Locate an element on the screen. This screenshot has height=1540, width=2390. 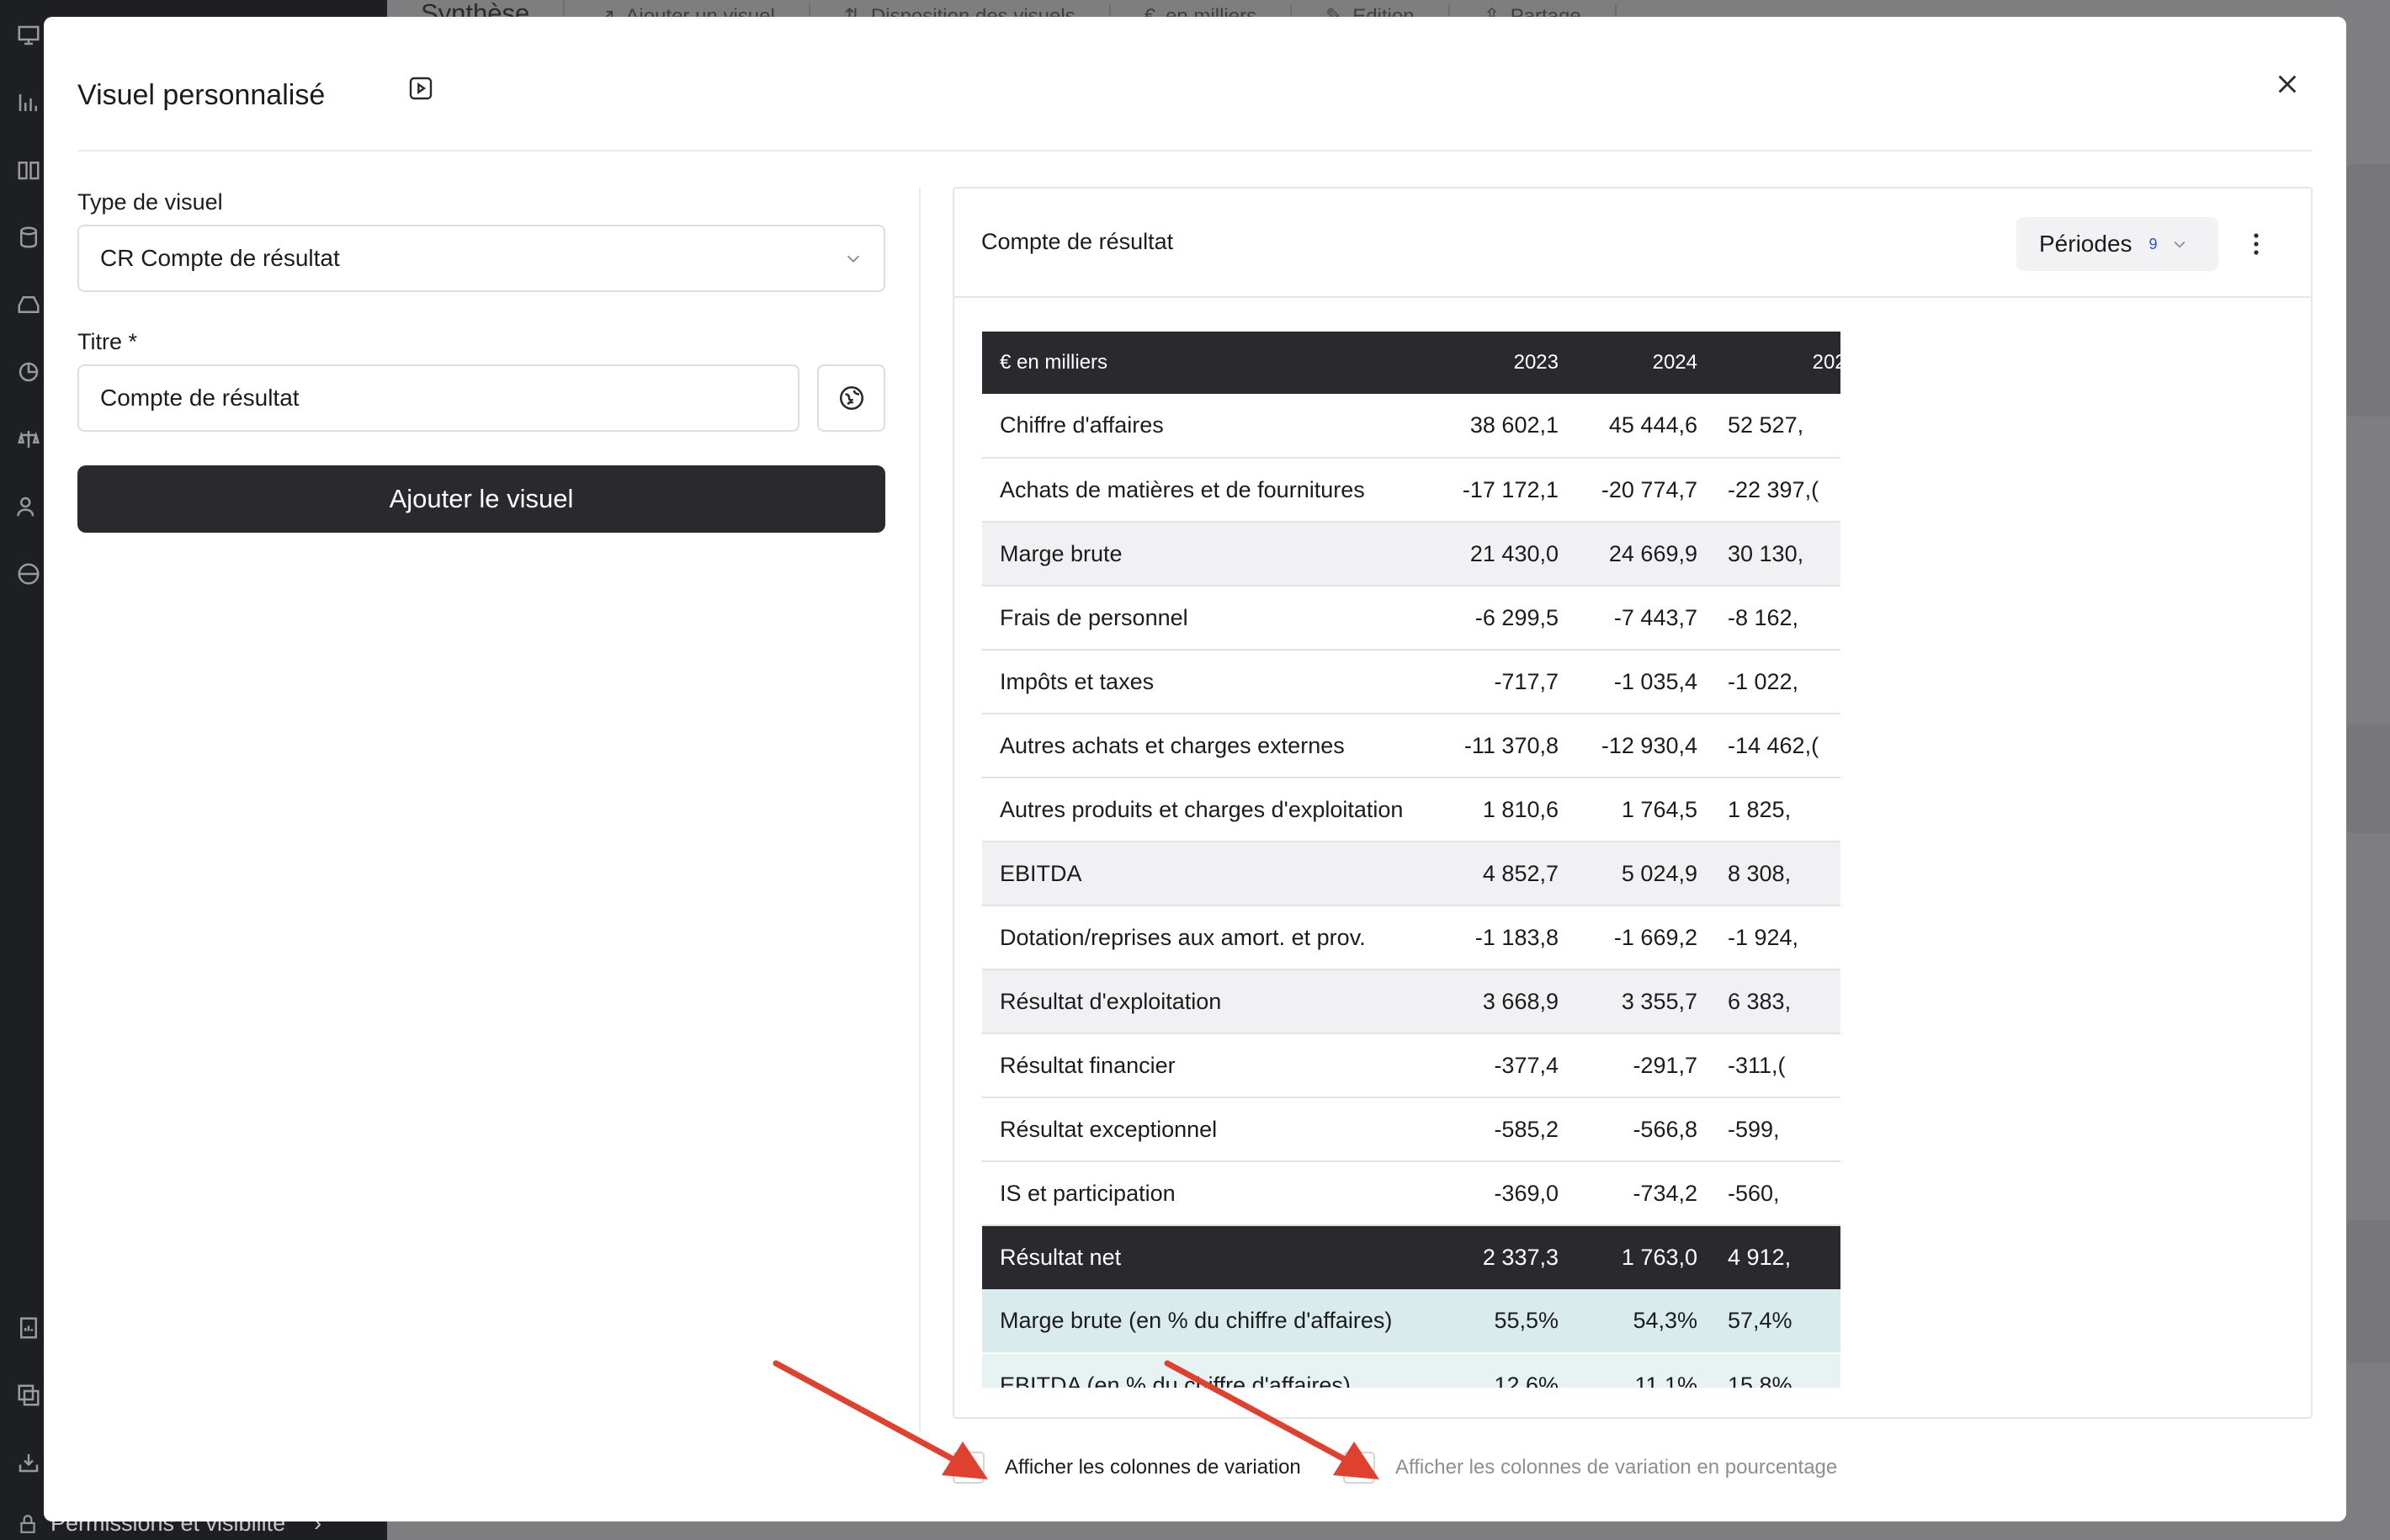
preview-title: Compte de résultat is located at coordinates (1077, 241).